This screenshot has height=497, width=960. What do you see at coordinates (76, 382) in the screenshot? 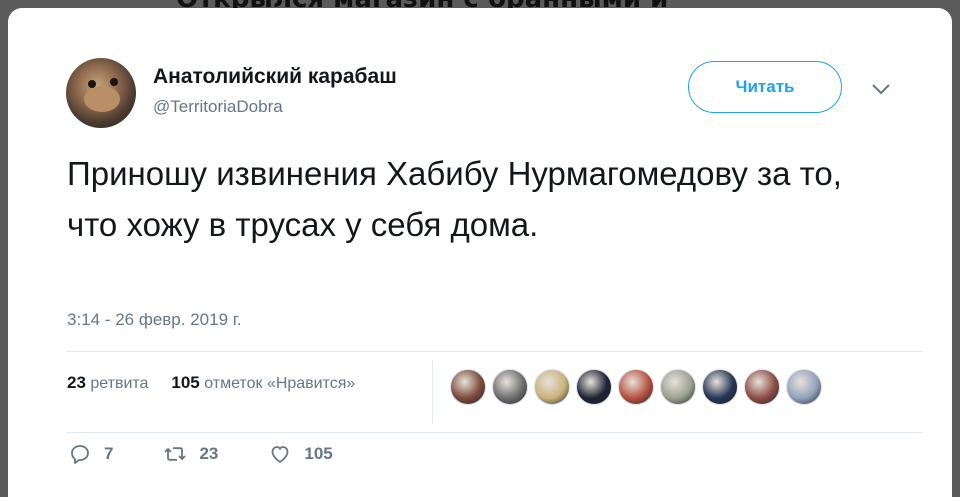
I see `retweets-count: 23` at bounding box center [76, 382].